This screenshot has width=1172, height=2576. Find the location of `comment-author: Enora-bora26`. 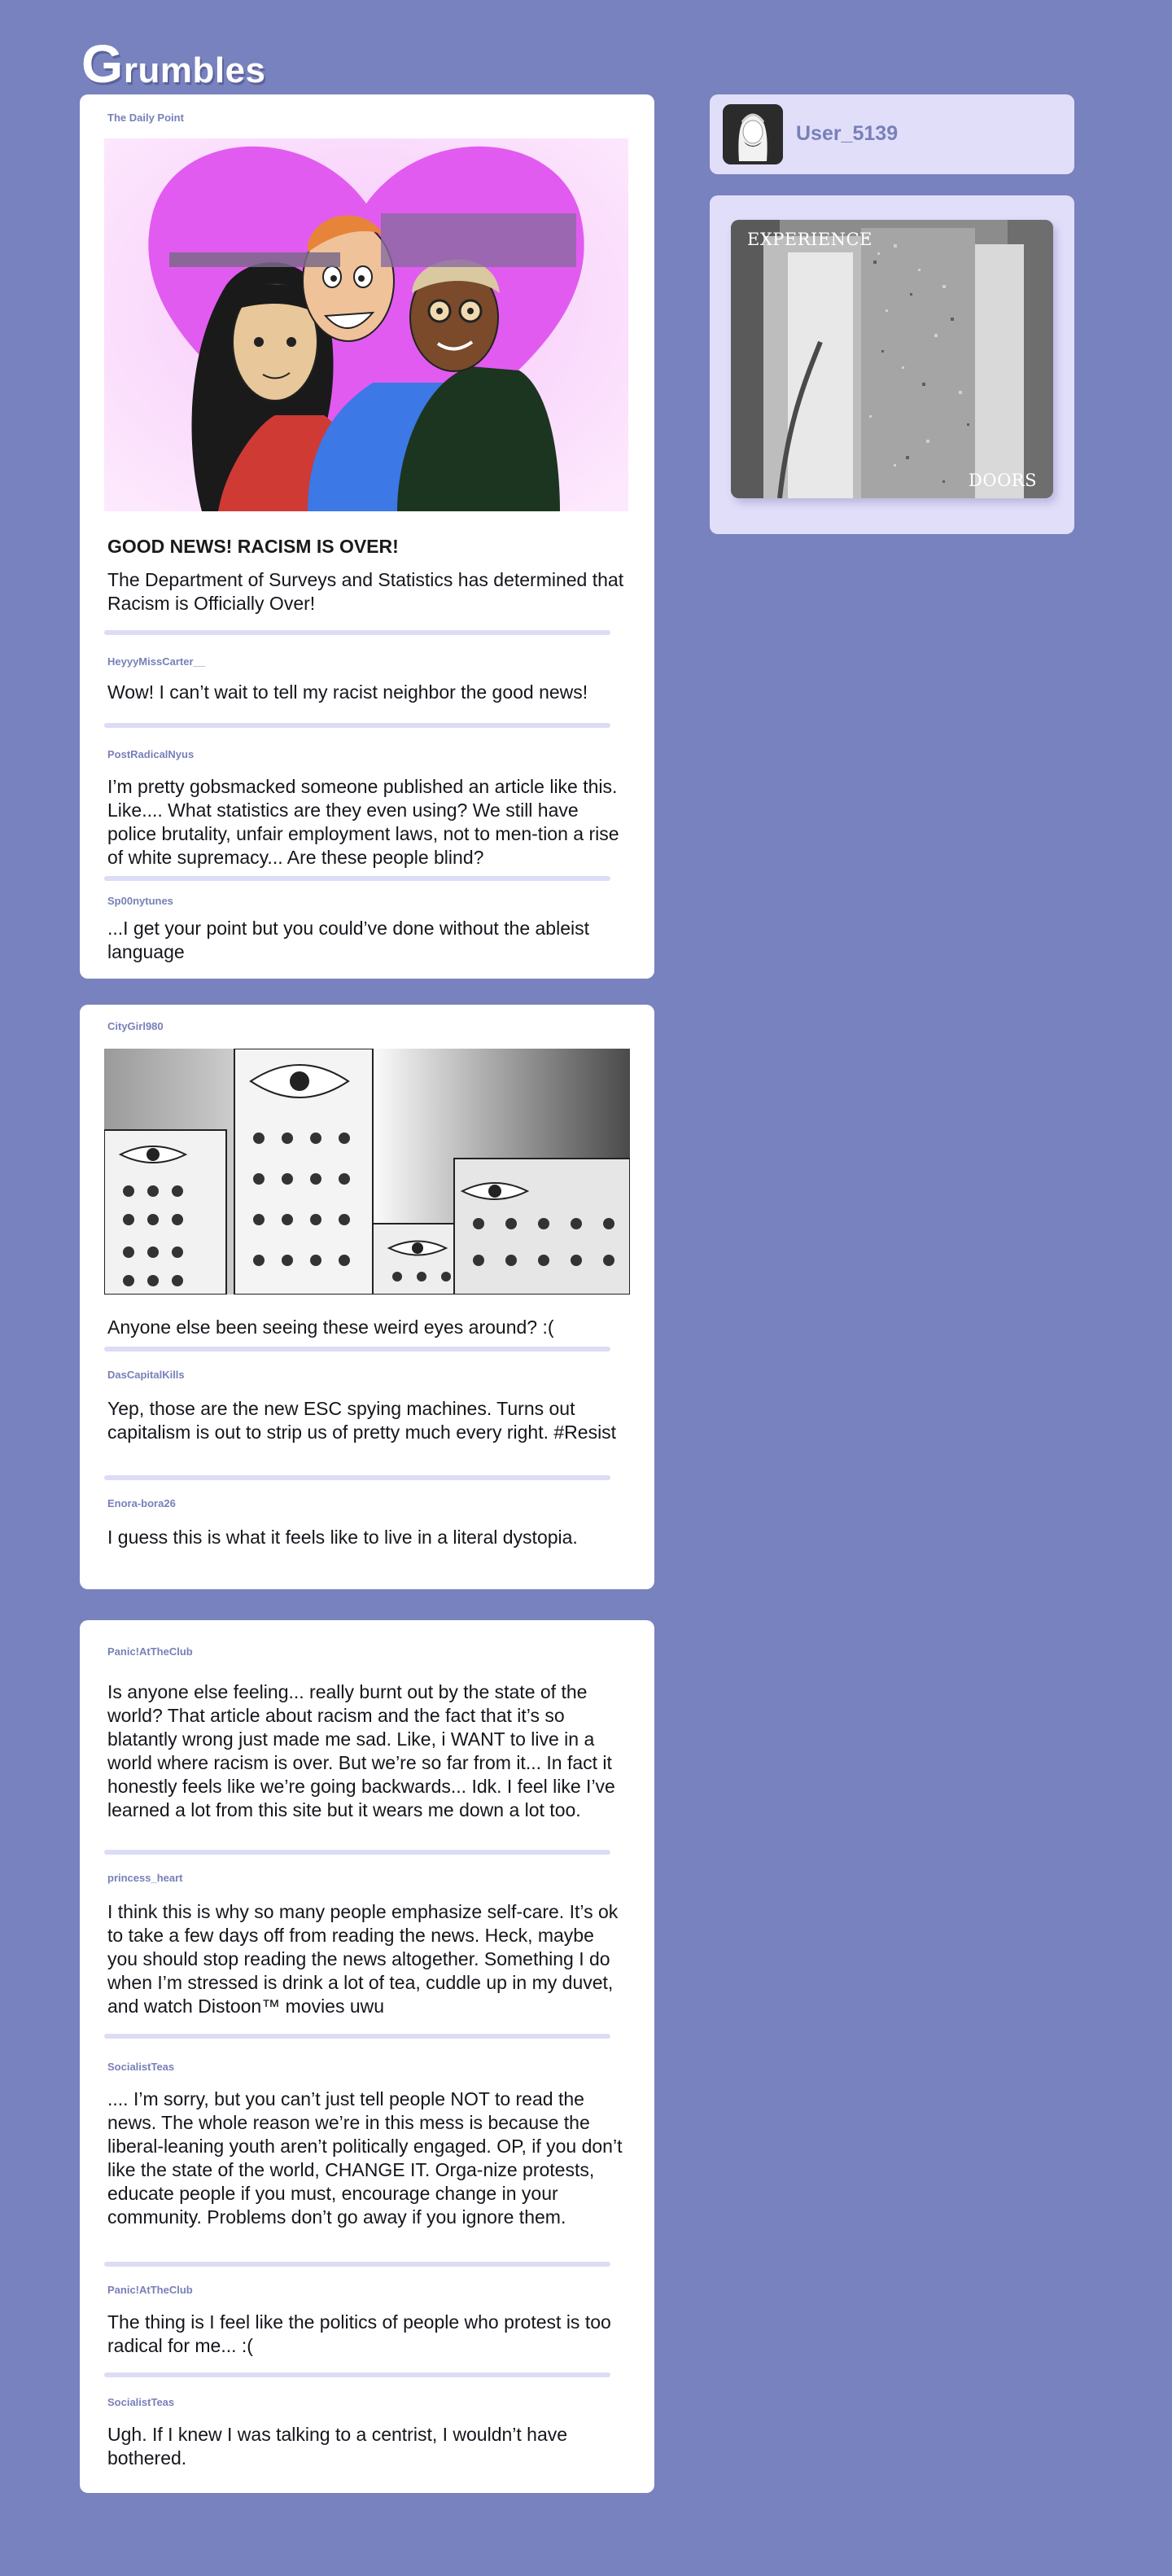

comment-author: Enora-bora26 is located at coordinates (367, 1503).